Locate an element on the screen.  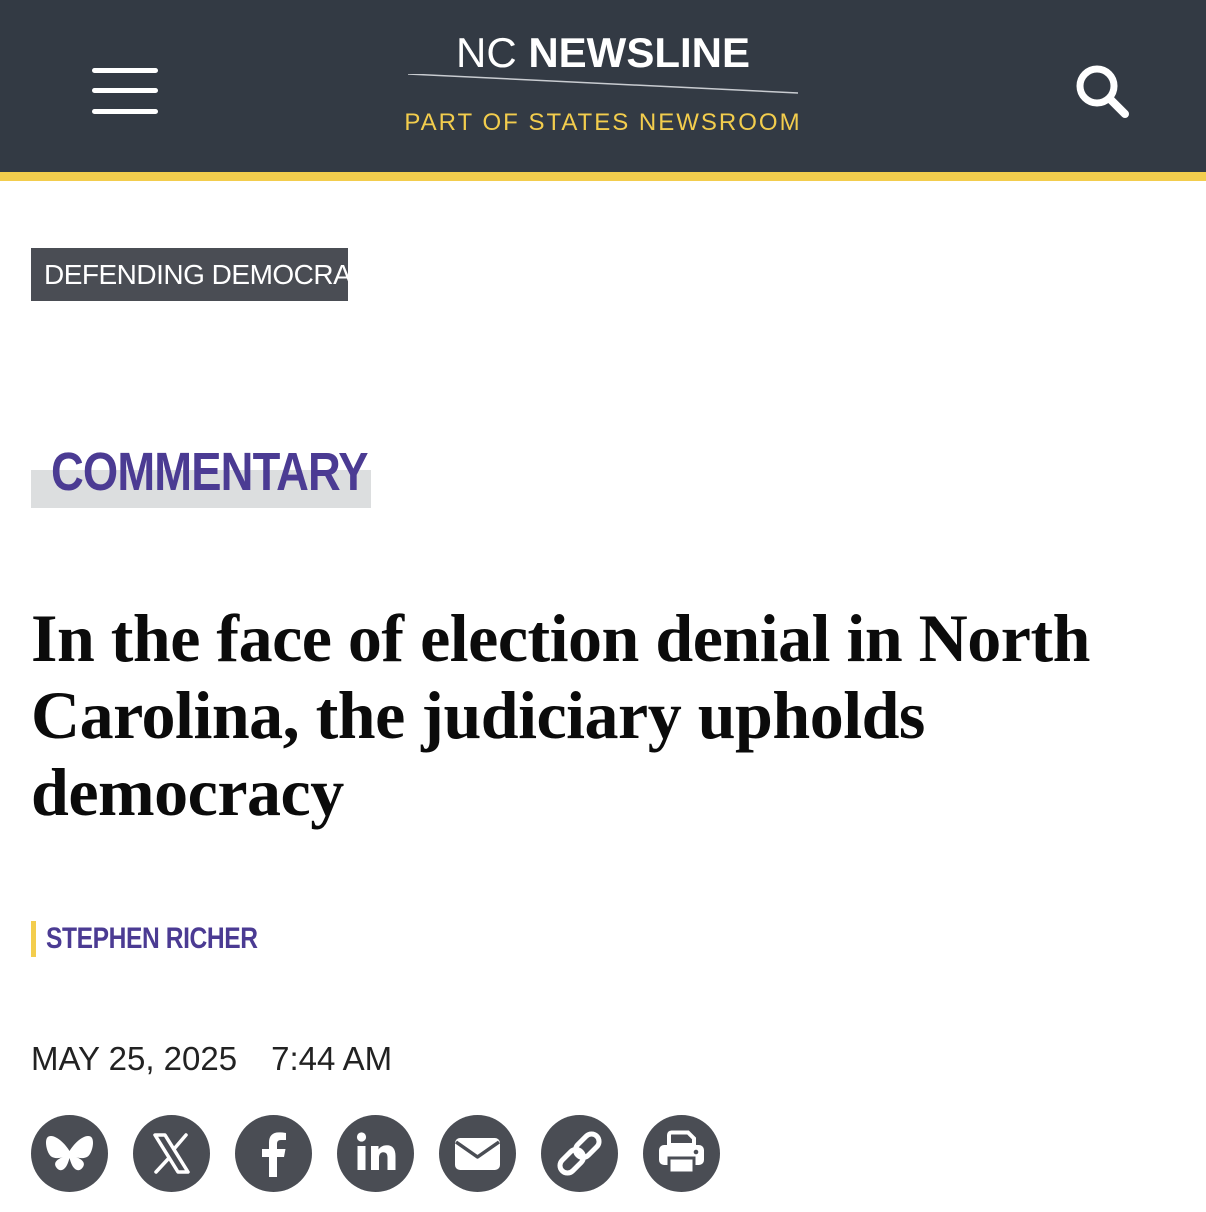
linkedin-icon is located at coordinates (375, 1153).